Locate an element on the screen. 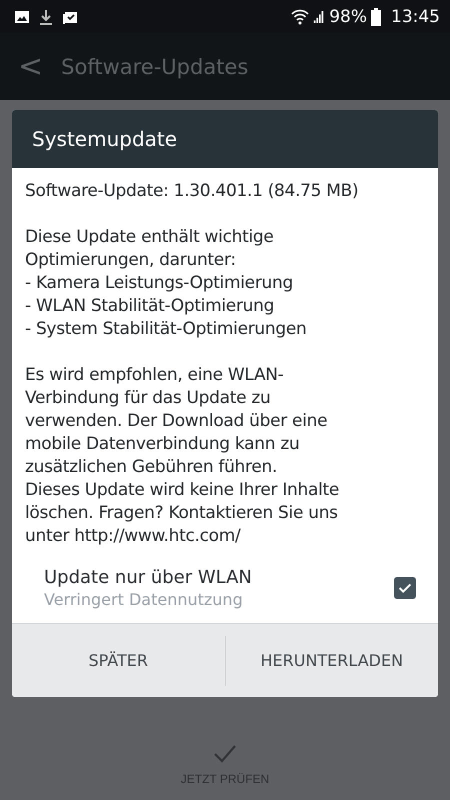 The height and width of the screenshot is (800, 450). battery-level: 98% is located at coordinates (348, 16).